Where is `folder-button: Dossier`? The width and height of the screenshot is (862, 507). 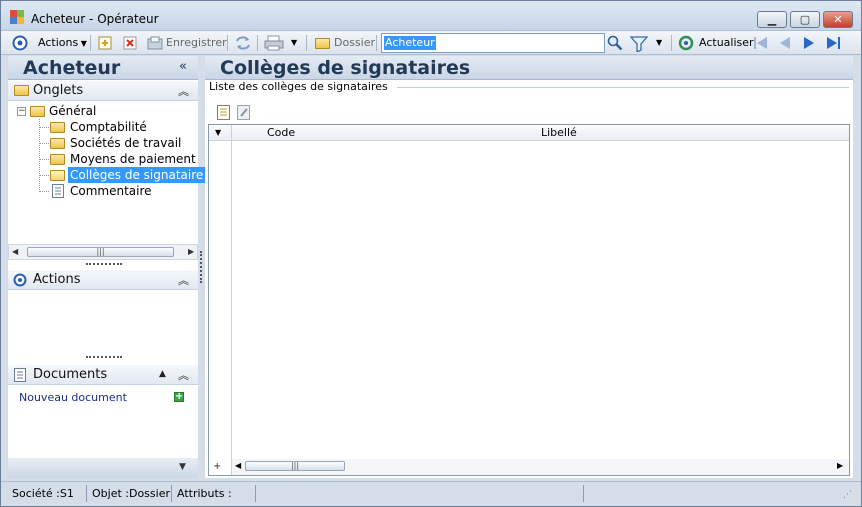 folder-button: Dossier is located at coordinates (354, 43).